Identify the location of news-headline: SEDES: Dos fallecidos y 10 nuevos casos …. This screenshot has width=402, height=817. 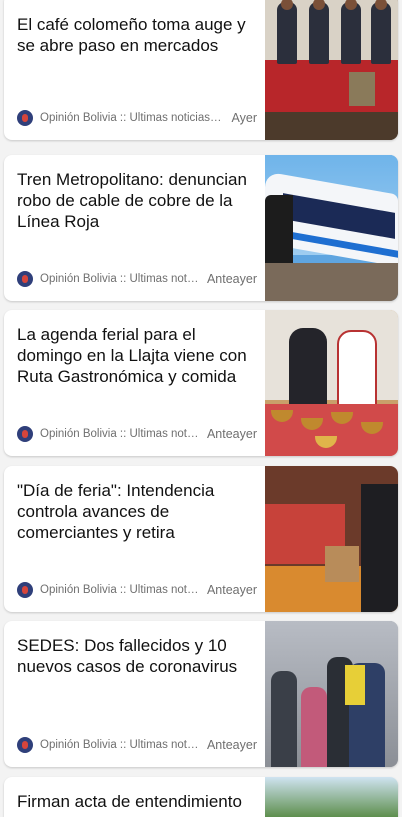
(137, 656).